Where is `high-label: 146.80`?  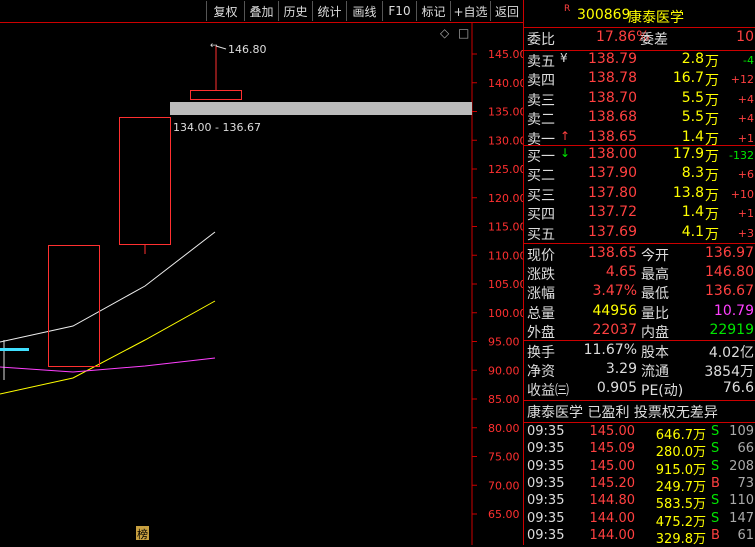
high-label: 146.80 is located at coordinates (247, 49).